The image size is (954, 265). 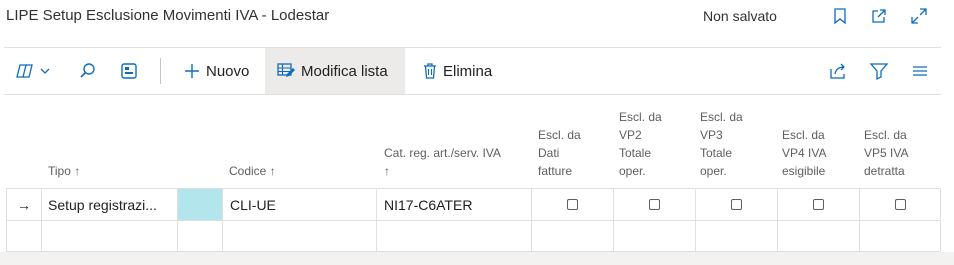 What do you see at coordinates (160, 71) in the screenshot?
I see `toolbar-separator` at bounding box center [160, 71].